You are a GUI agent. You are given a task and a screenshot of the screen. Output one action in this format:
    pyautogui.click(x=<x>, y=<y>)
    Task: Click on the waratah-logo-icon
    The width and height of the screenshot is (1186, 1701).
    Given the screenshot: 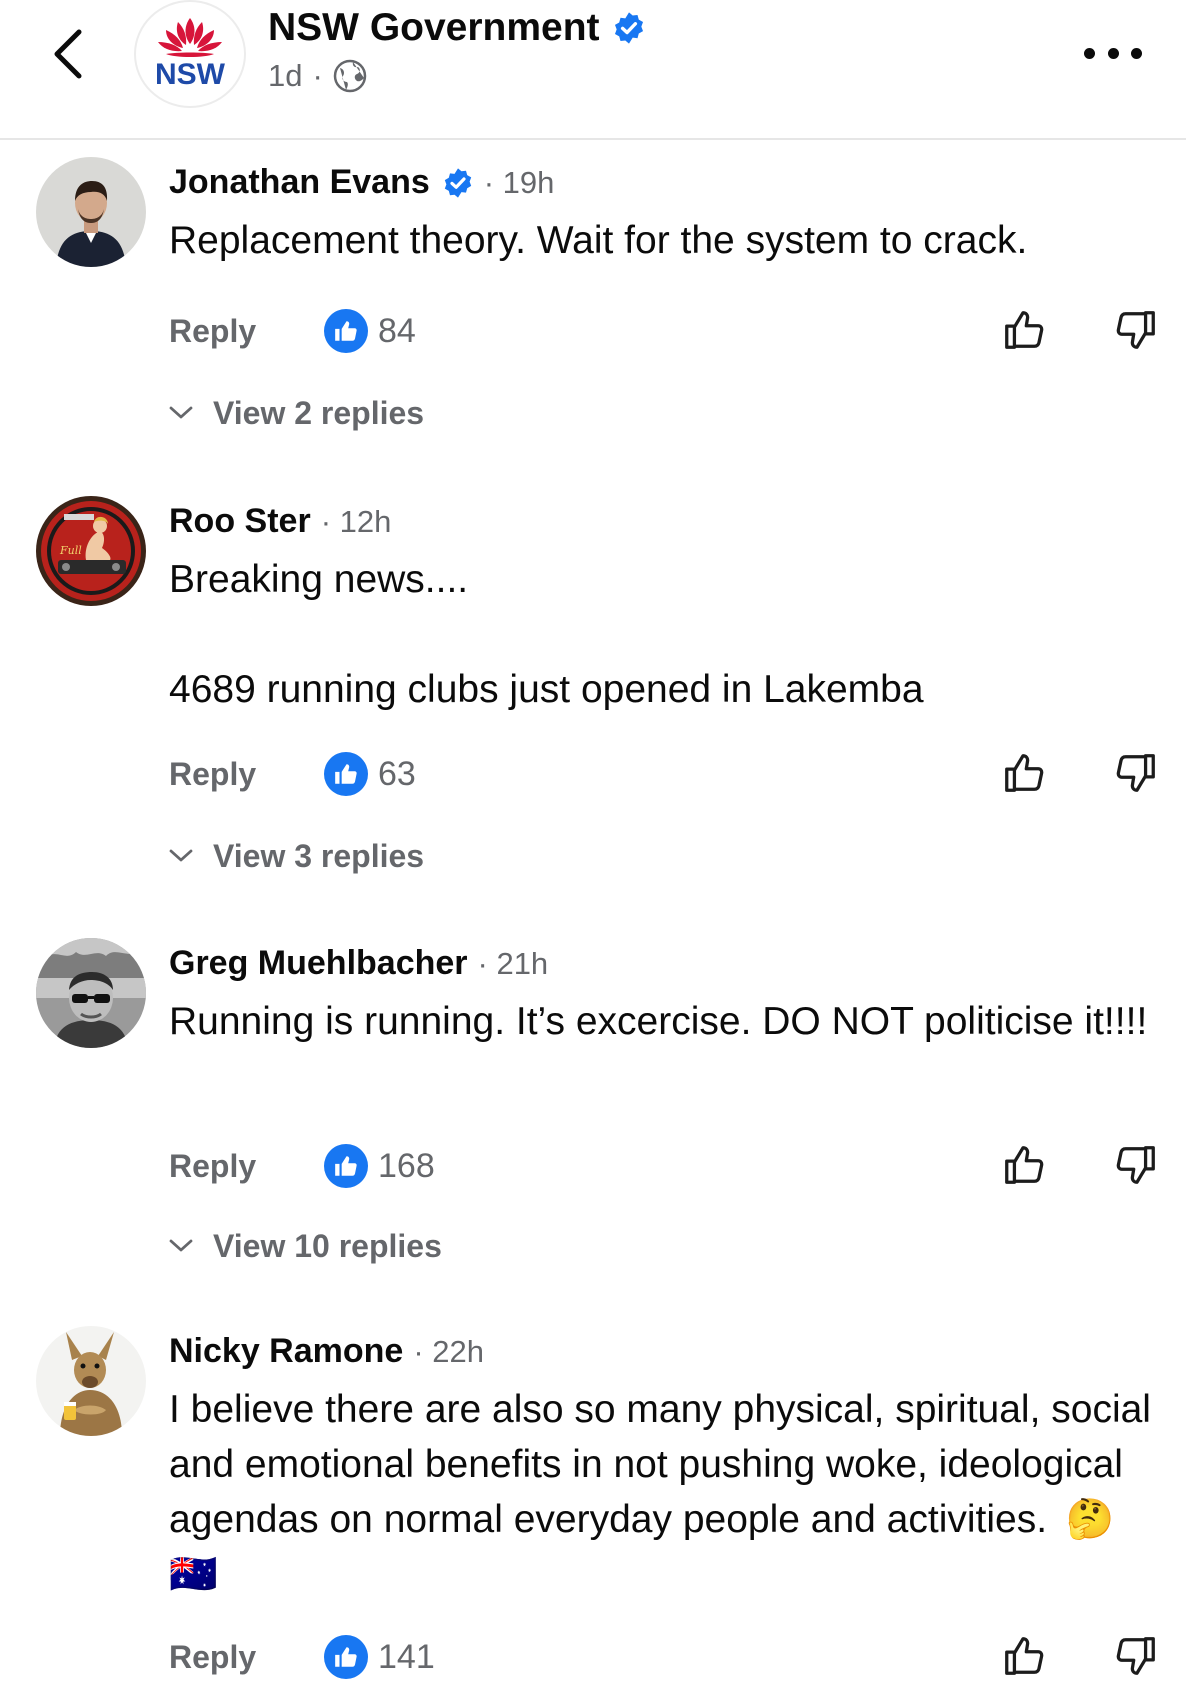 What is the action you would take?
    pyautogui.click(x=190, y=37)
    